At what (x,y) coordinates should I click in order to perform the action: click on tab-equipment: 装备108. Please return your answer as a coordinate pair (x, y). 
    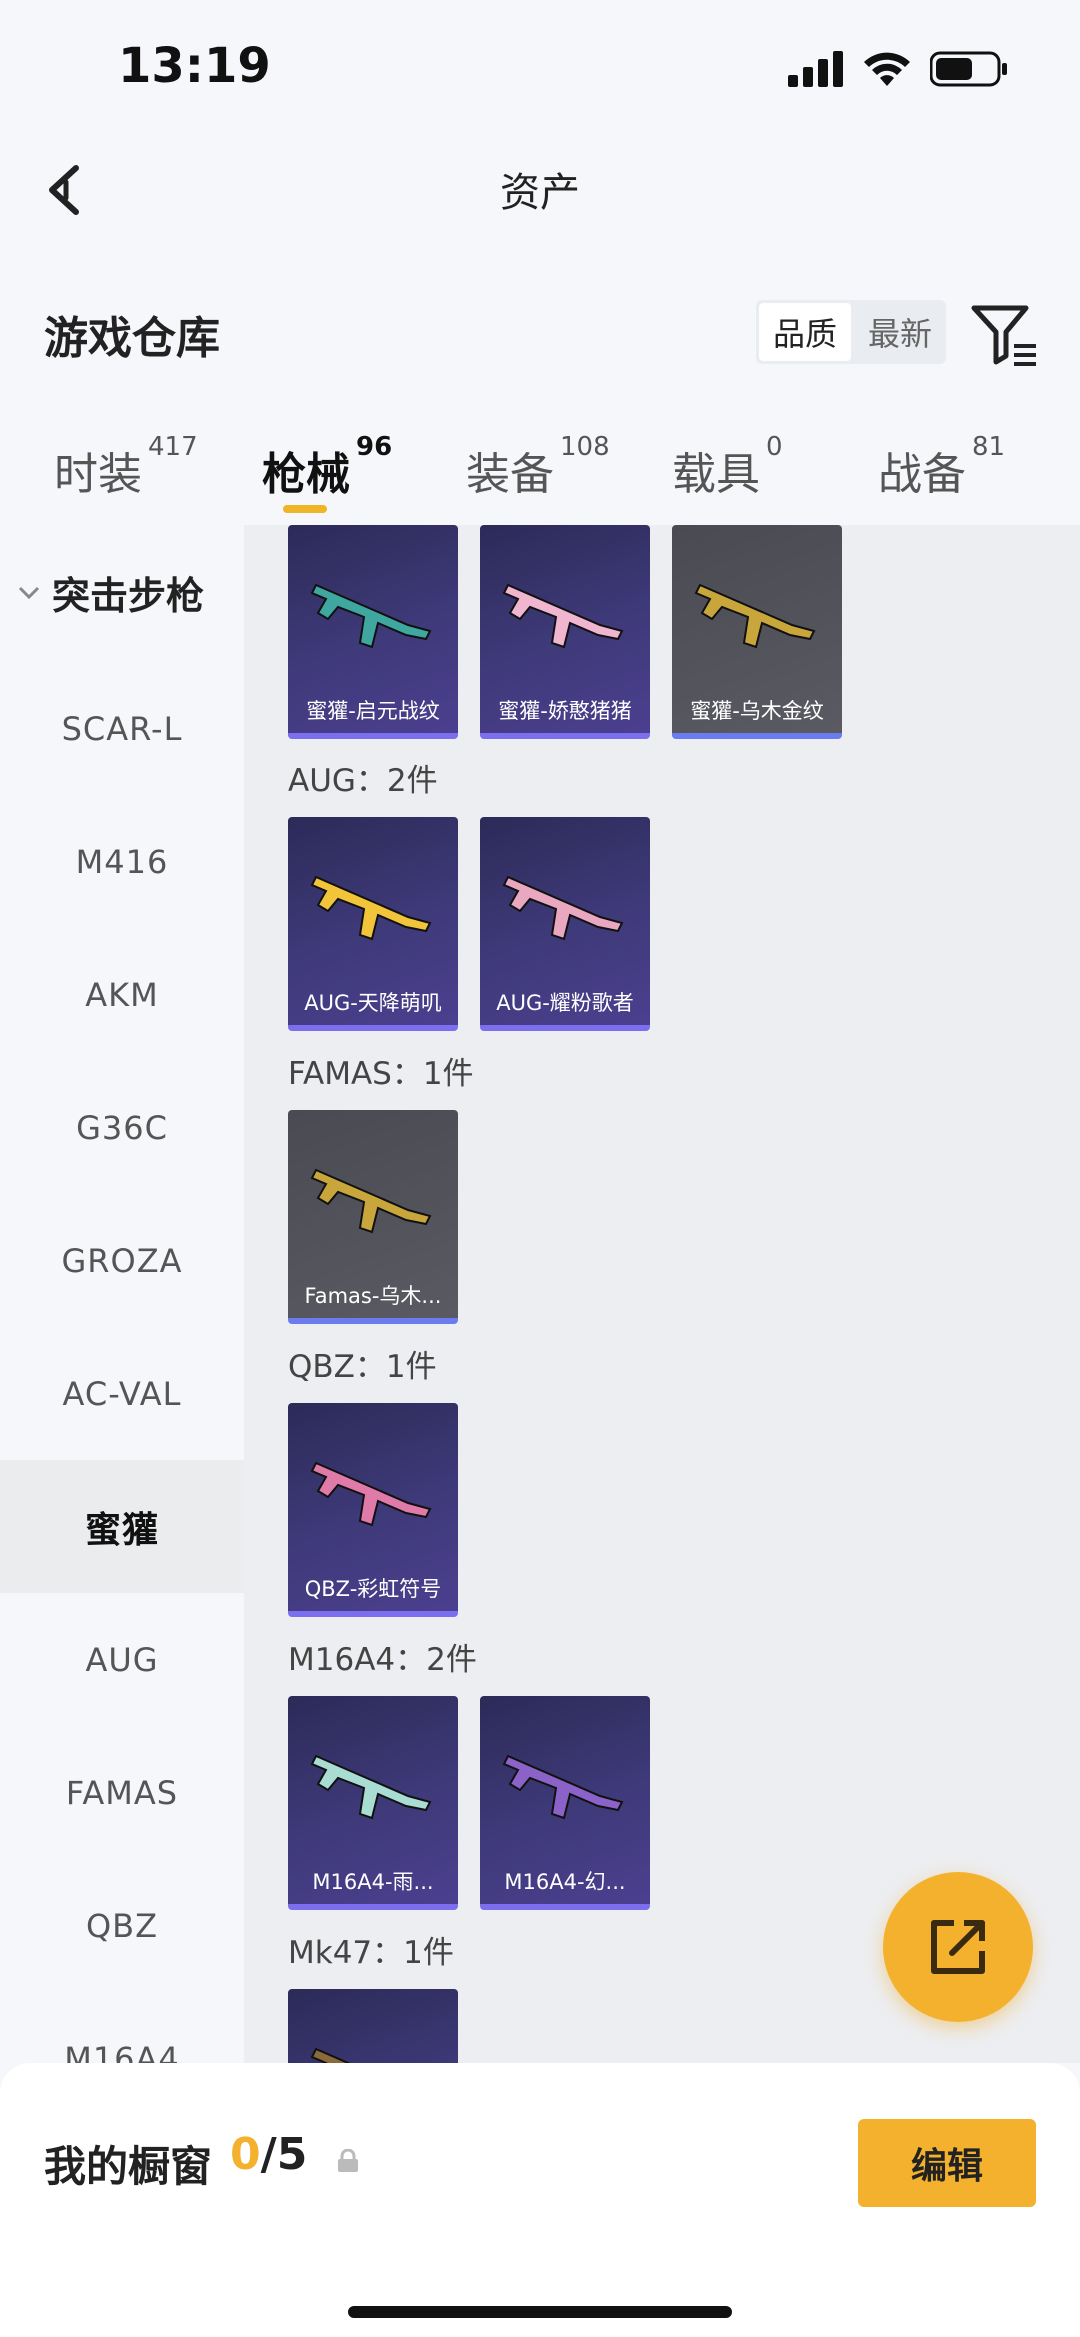
    Looking at the image, I should click on (538, 467).